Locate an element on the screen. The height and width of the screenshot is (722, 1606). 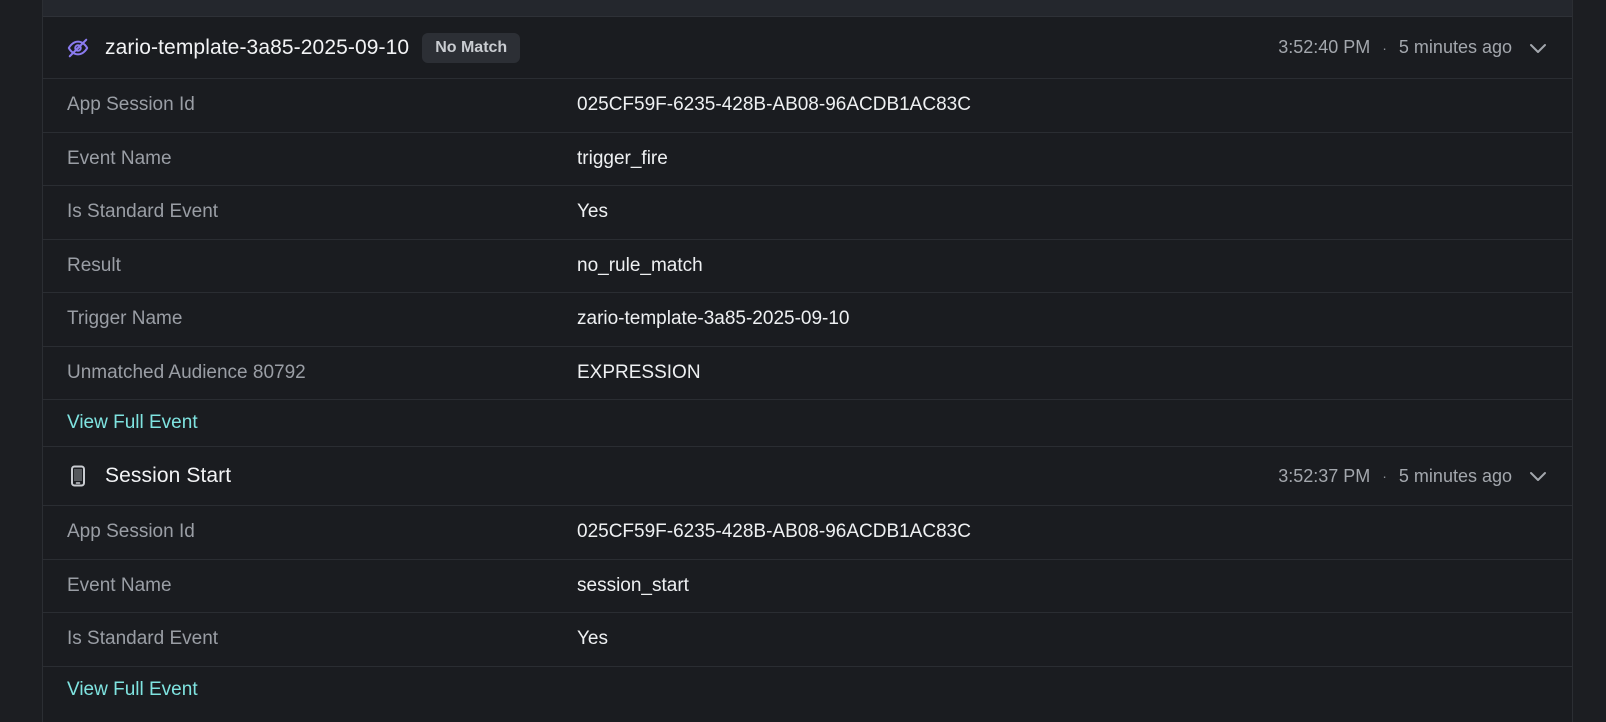
property-key: Unmatched Audience 80792 is located at coordinates (186, 372).